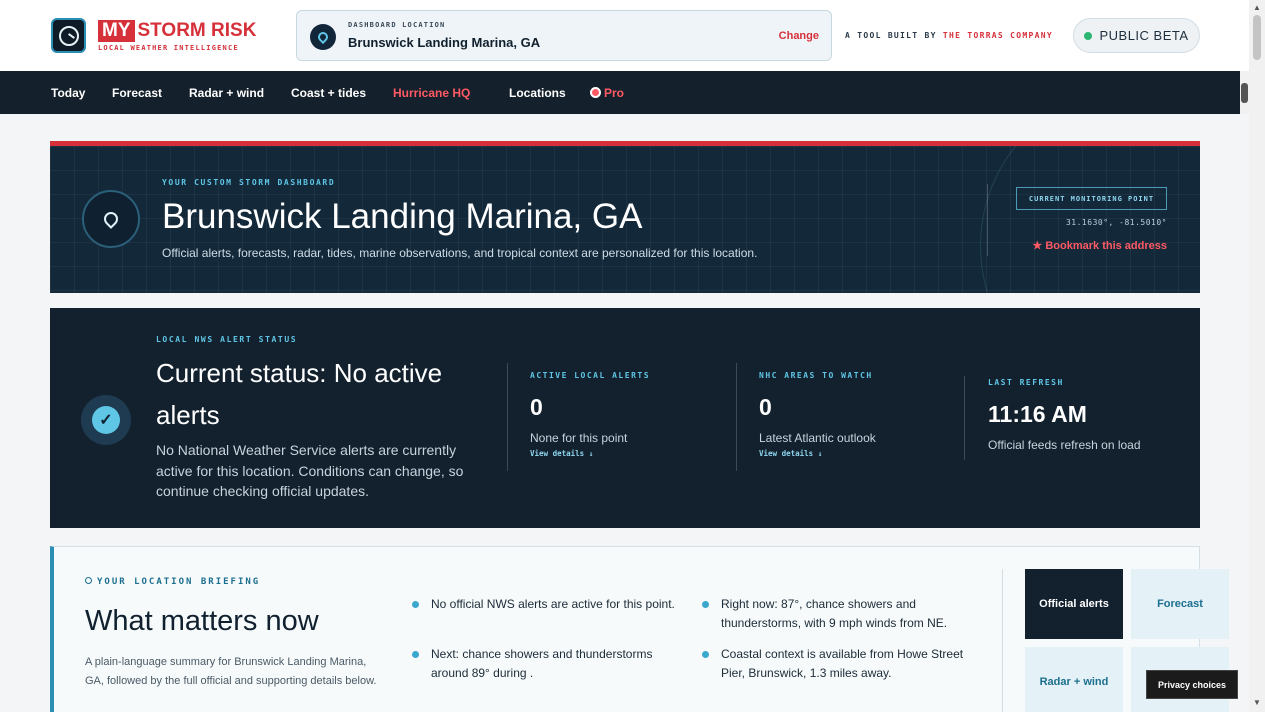  What do you see at coordinates (891, 35) in the screenshot?
I see `built-by-prefix: A TOOL BUILT BY` at bounding box center [891, 35].